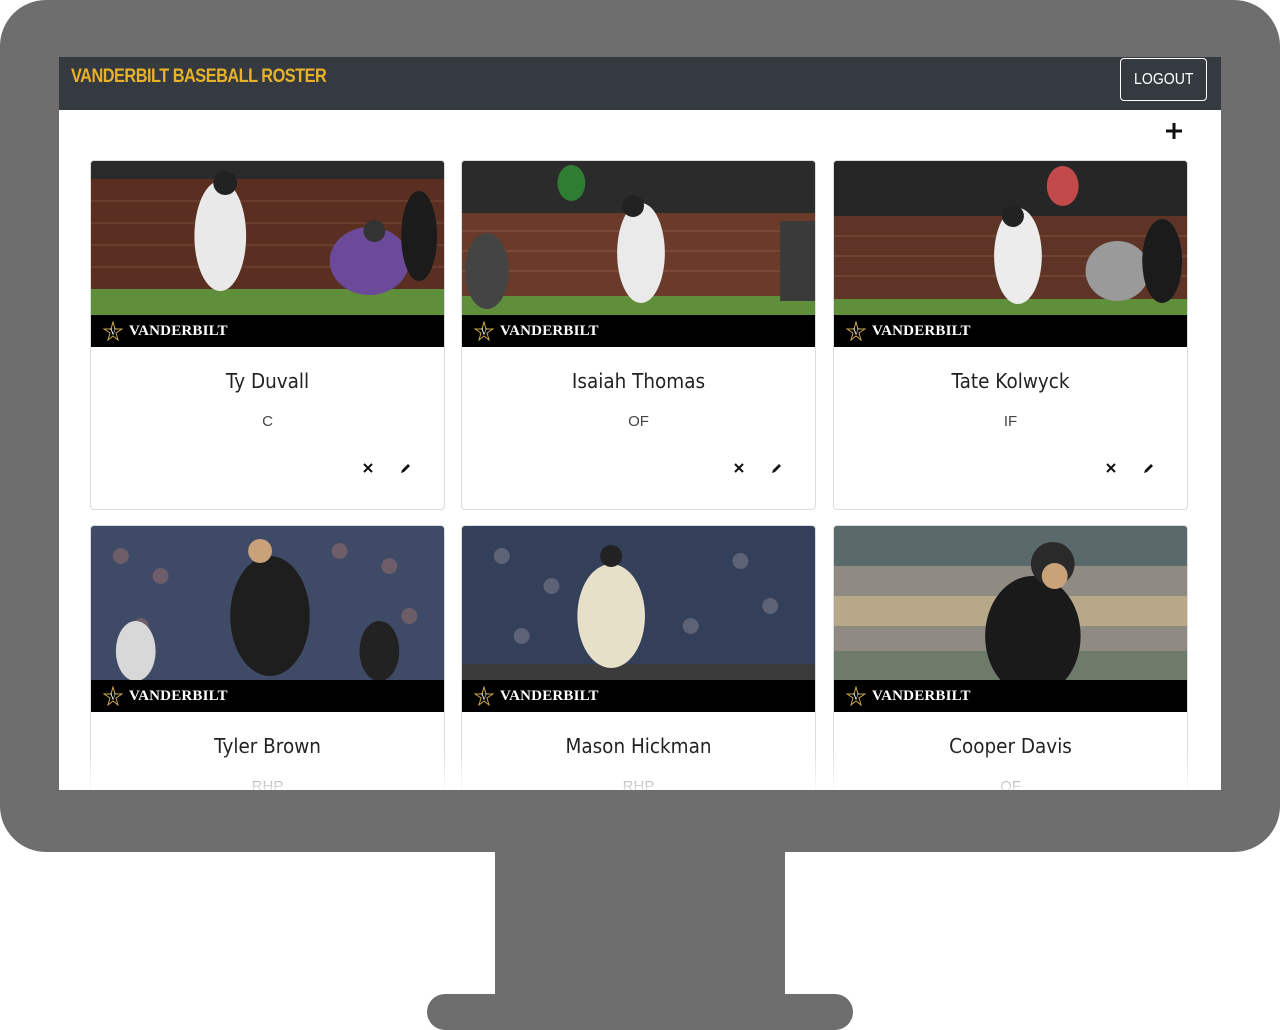 This screenshot has width=1280, height=1030. I want to click on add-player-button, so click(1174, 131).